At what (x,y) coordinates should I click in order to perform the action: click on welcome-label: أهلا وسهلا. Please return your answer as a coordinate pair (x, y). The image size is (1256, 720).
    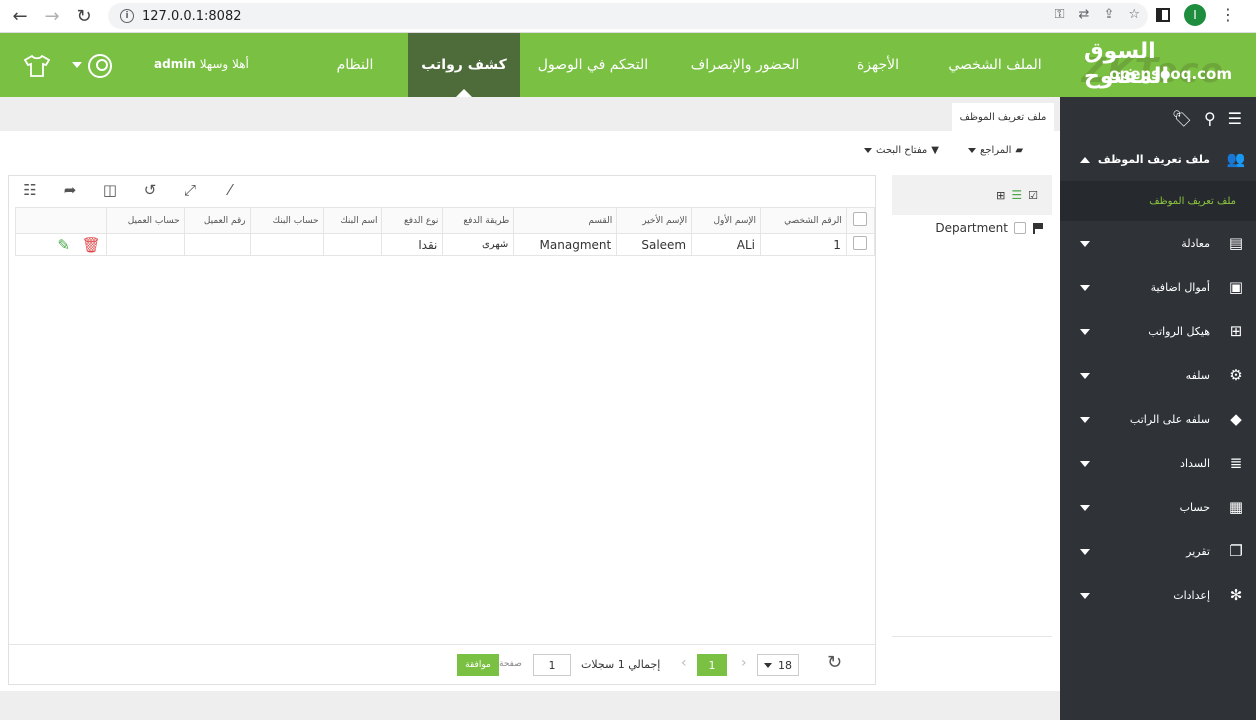
    Looking at the image, I should click on (224, 64).